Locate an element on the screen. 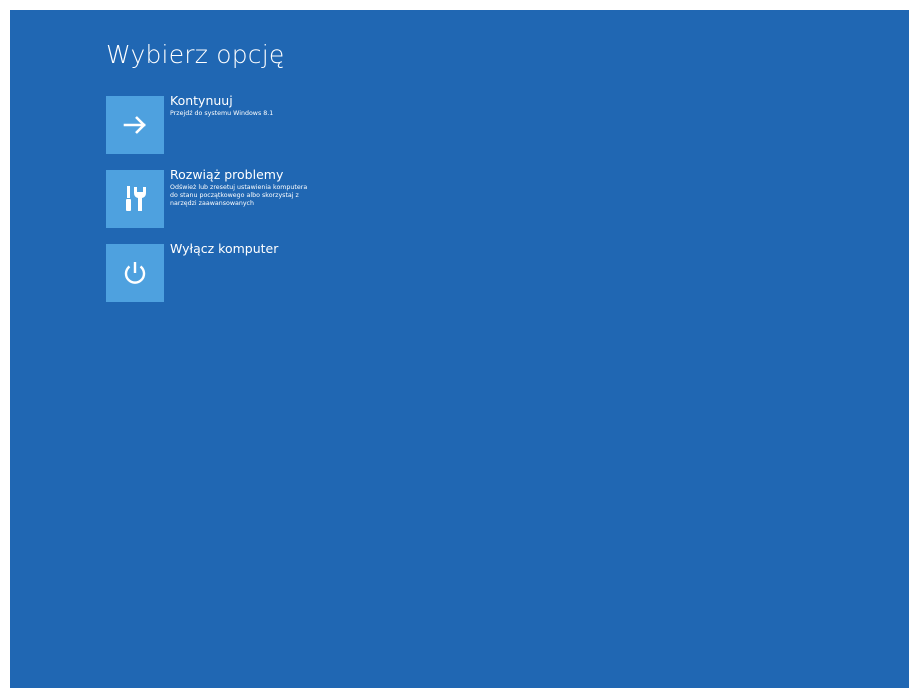 Image resolution: width=909 pixels, height=688 pixels. arrow-right-icon is located at coordinates (134, 125).